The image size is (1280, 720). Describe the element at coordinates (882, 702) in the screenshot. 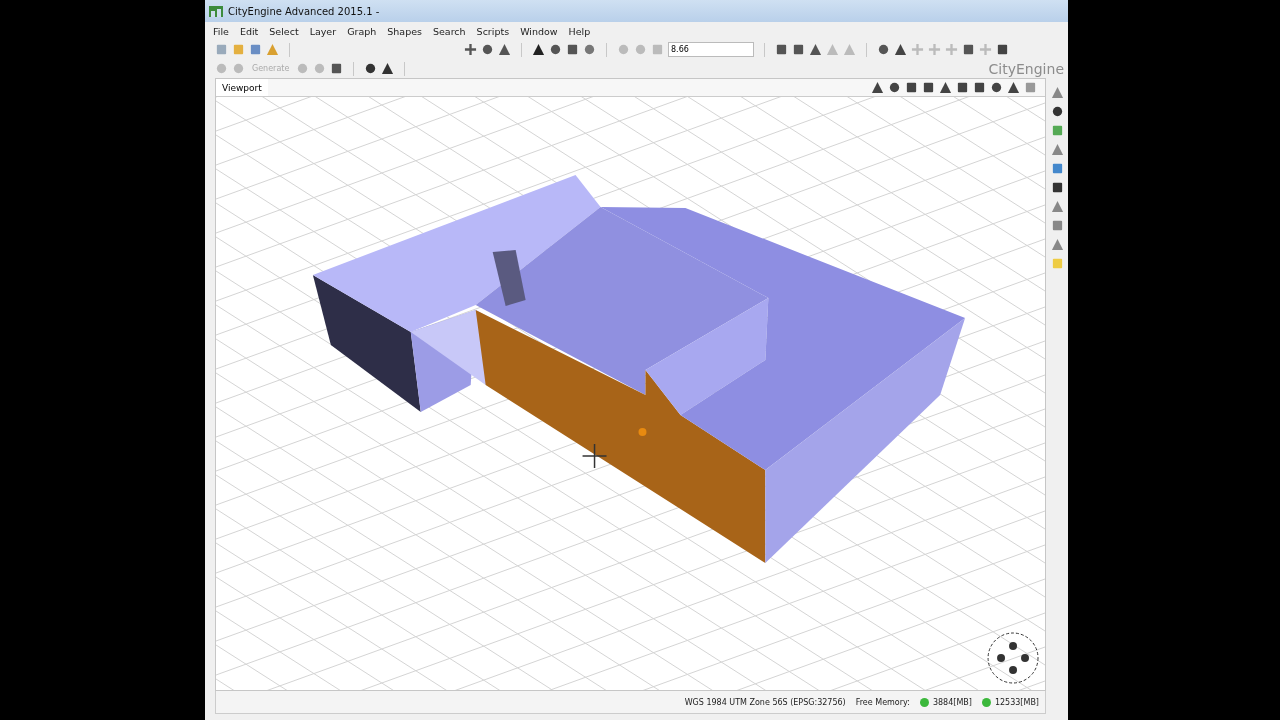

I see `memory-label: Free Memory:` at that location.